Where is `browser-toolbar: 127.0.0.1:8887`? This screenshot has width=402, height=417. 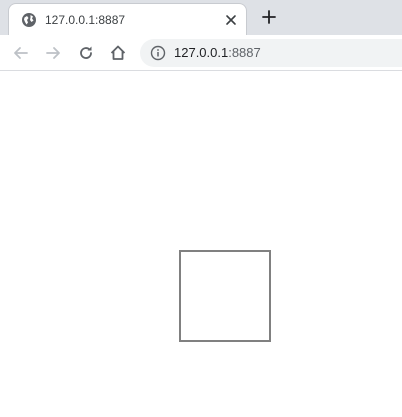
browser-toolbar: 127.0.0.1:8887 is located at coordinates (201, 53).